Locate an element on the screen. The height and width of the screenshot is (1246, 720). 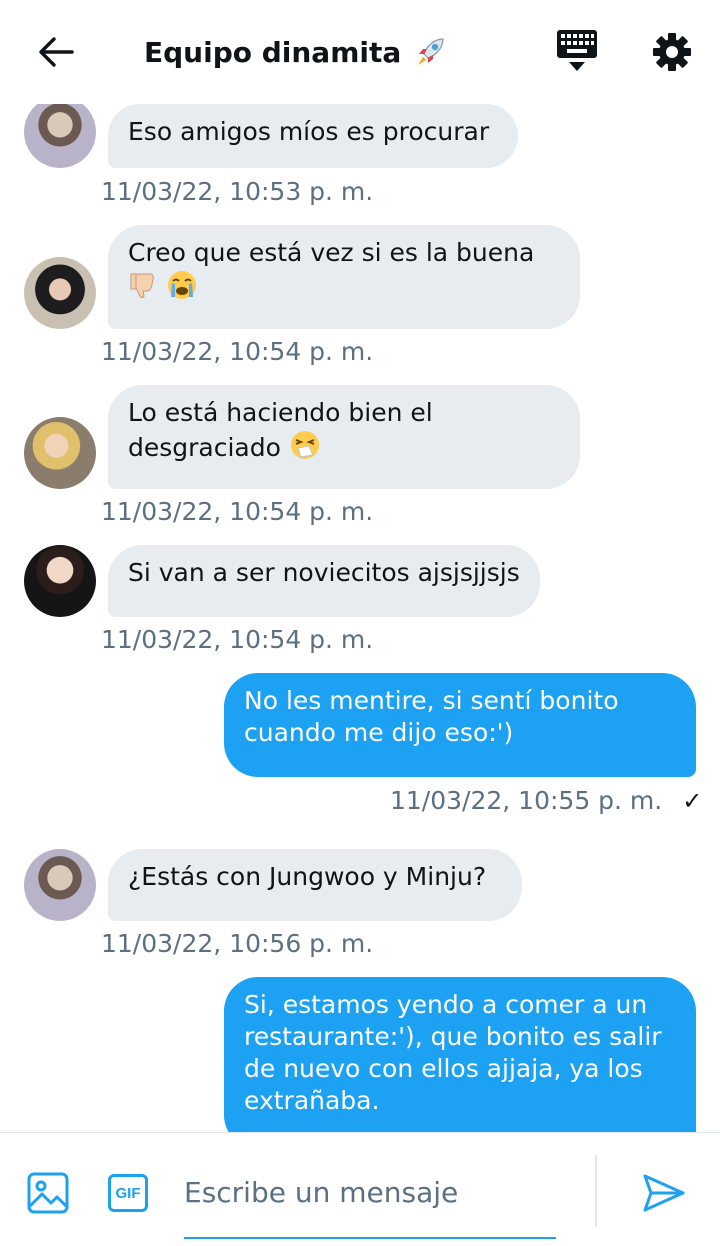
conversation-title: Equipo dinamita is located at coordinates (295, 52).